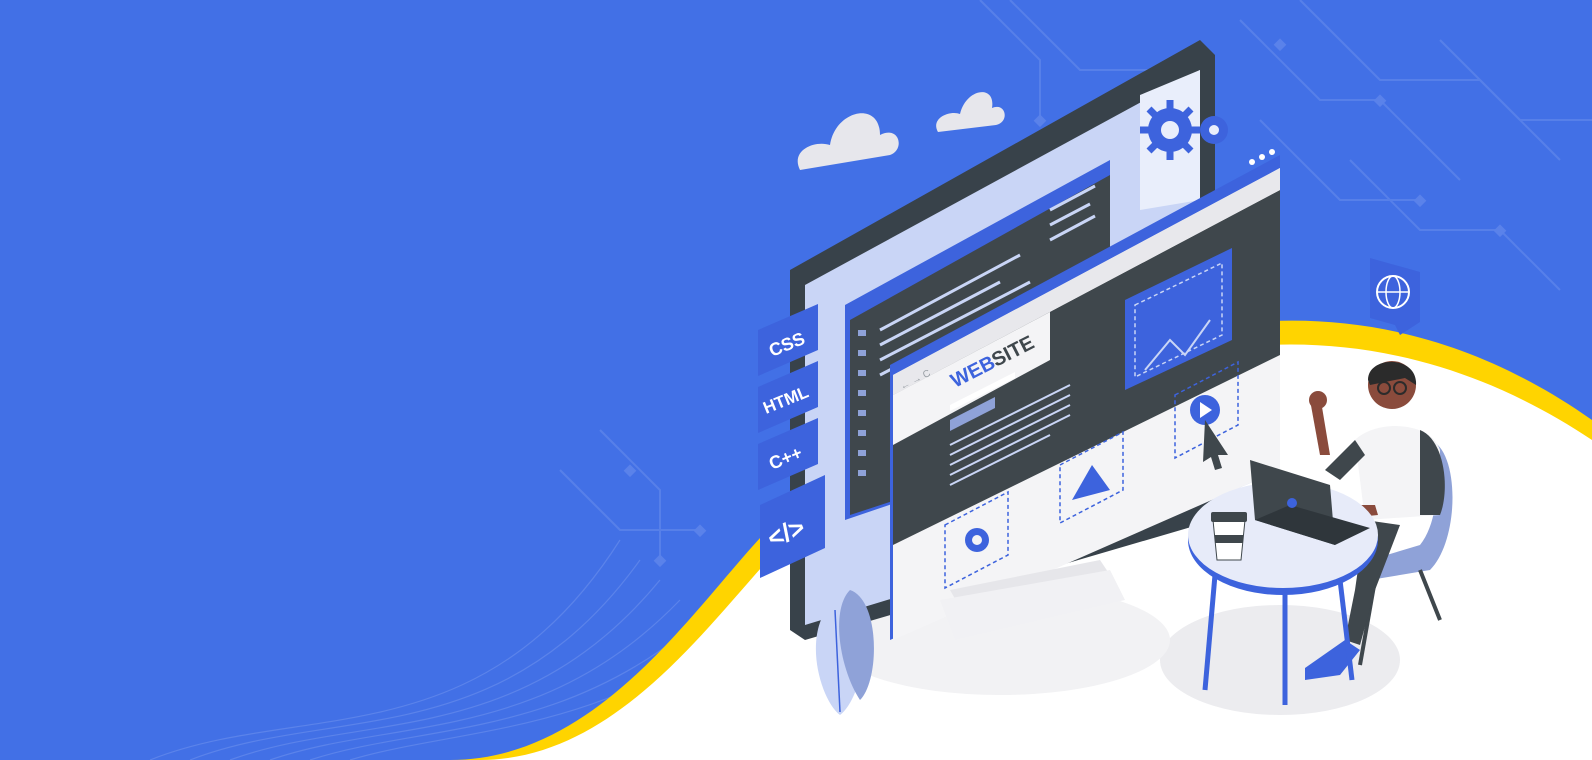 Image resolution: width=1592 pixels, height=760 pixels. What do you see at coordinates (901, 131) in the screenshot?
I see `cloud-icon` at bounding box center [901, 131].